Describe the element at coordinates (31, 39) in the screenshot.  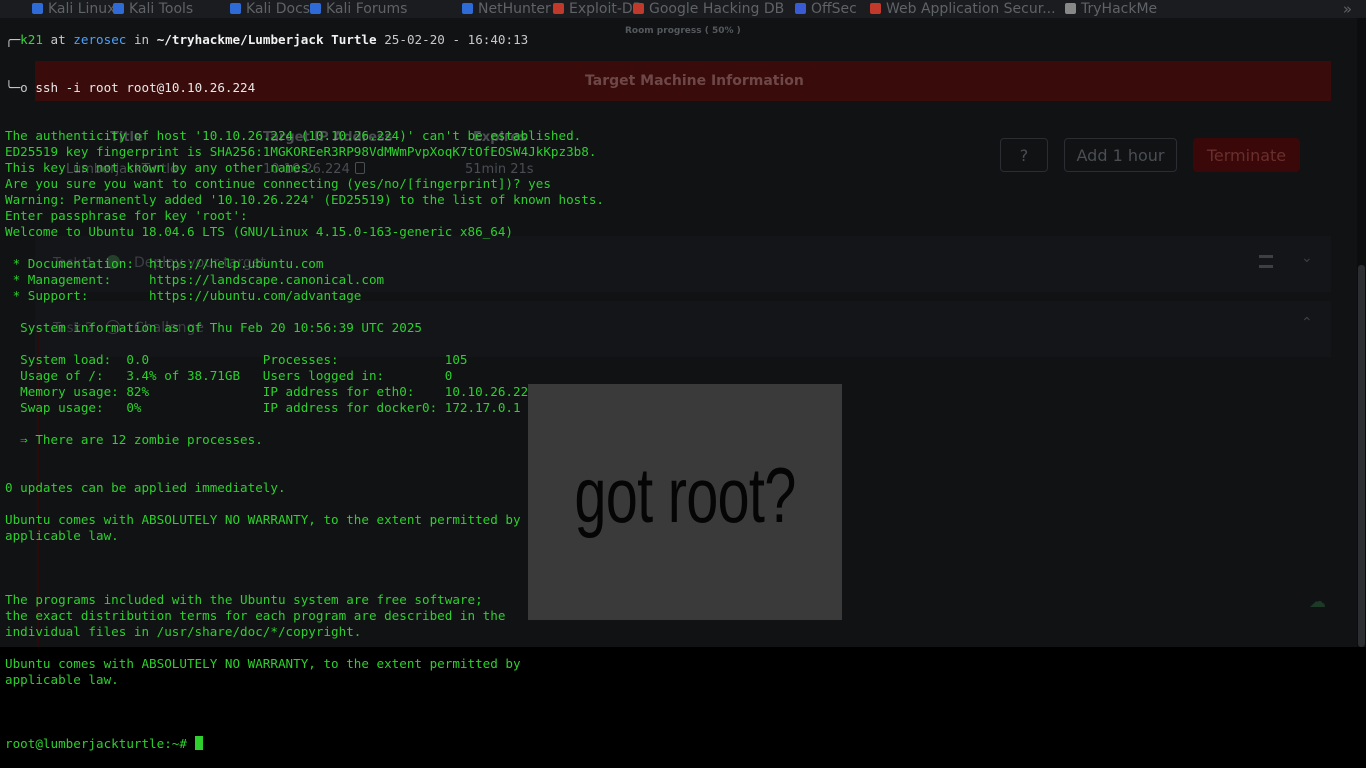
I see `prompt-user: k21` at that location.